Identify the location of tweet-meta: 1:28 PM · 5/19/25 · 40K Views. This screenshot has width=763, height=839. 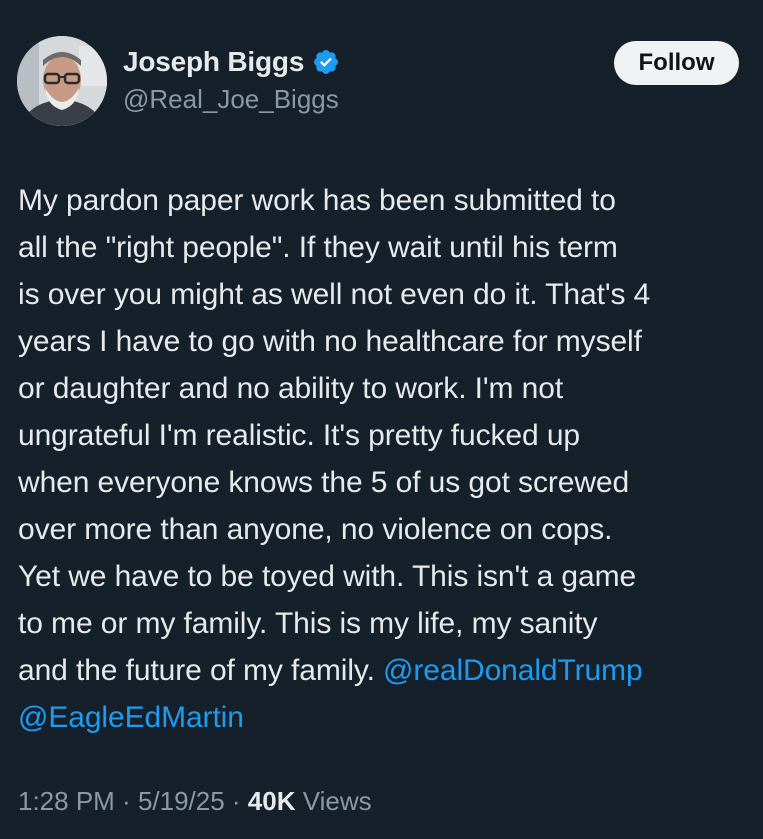
(195, 801).